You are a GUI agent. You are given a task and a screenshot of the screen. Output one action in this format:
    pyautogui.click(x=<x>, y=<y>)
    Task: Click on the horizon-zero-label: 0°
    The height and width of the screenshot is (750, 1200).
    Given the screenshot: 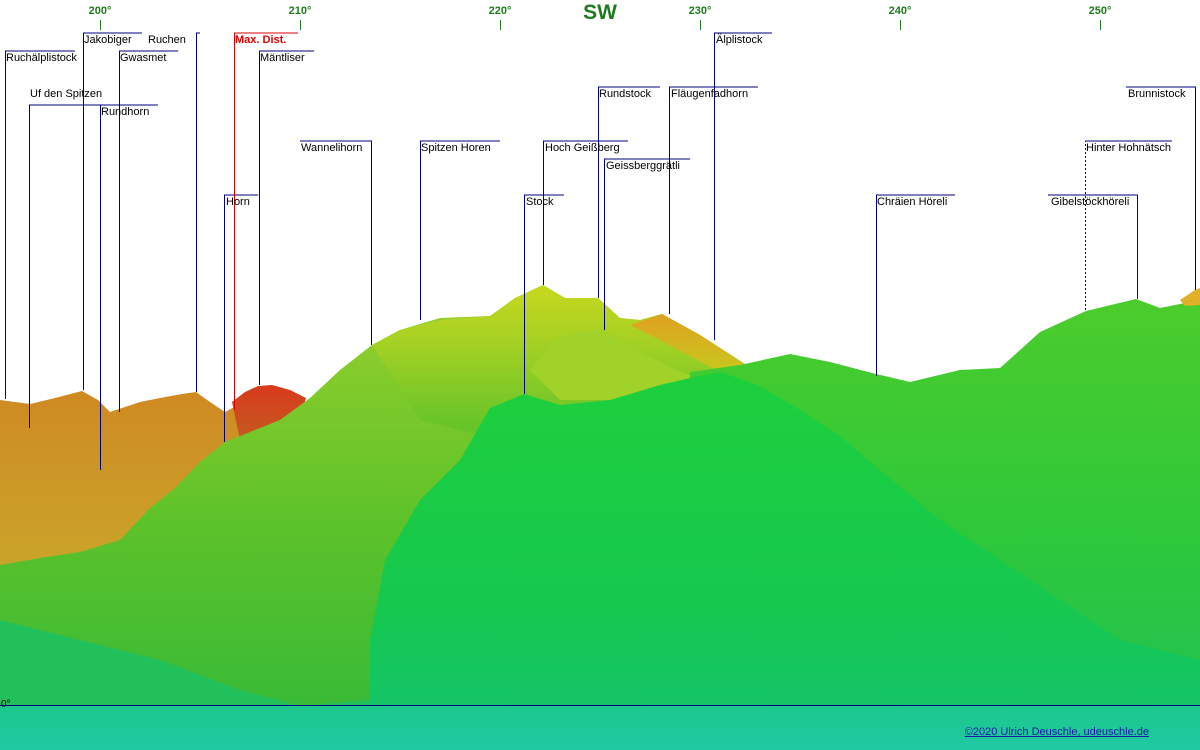 What is the action you would take?
    pyautogui.click(x=6, y=704)
    